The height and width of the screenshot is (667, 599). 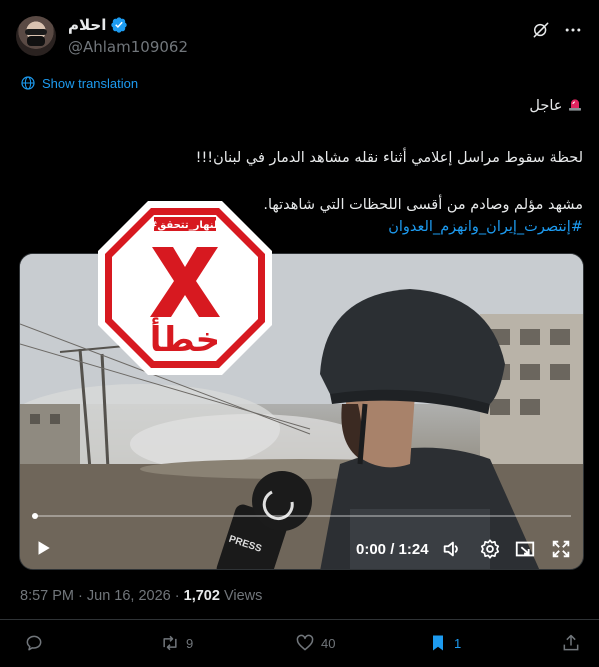 I want to click on bookmark-button: 1, so click(x=444, y=643).